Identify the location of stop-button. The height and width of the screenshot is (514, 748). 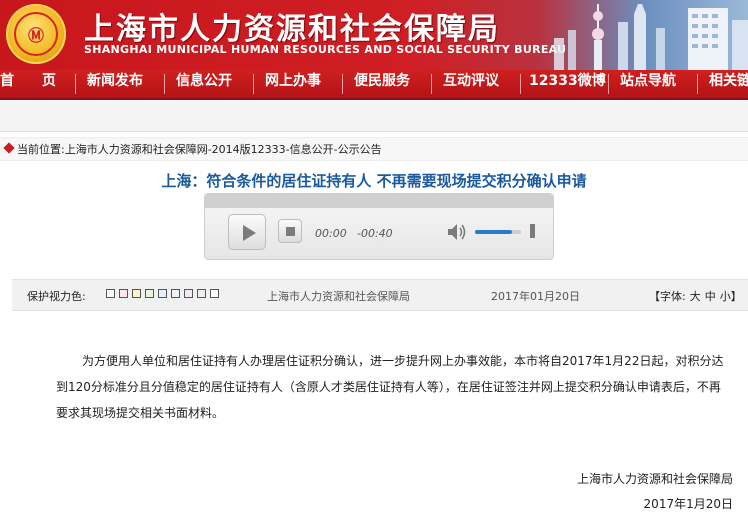
(290, 231).